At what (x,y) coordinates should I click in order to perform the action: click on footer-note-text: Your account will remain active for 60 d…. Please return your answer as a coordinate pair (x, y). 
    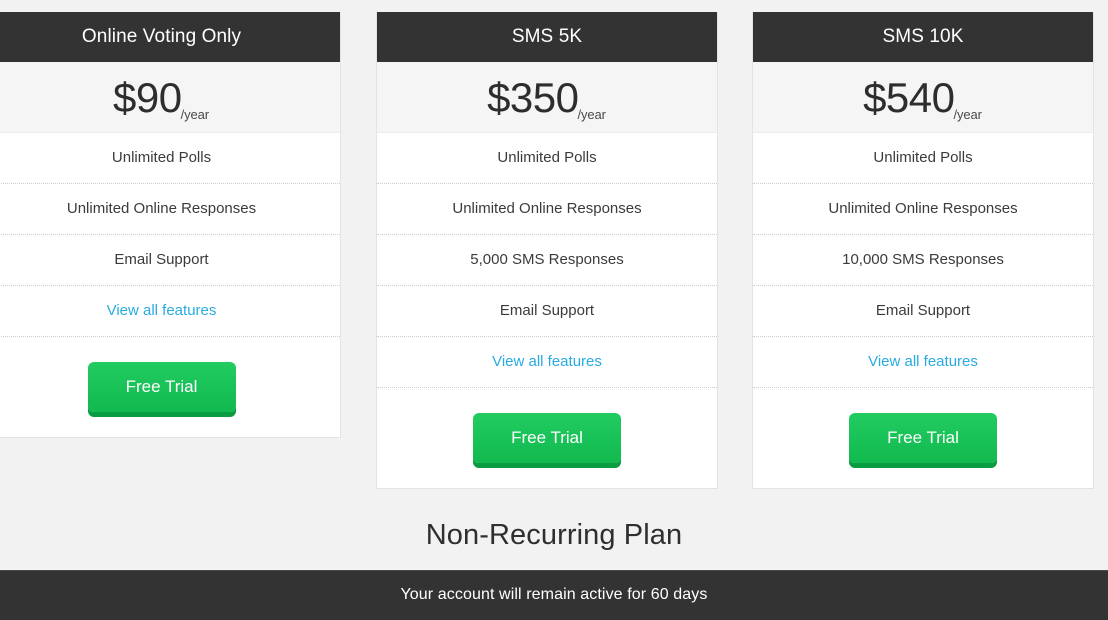
    Looking at the image, I should click on (554, 594).